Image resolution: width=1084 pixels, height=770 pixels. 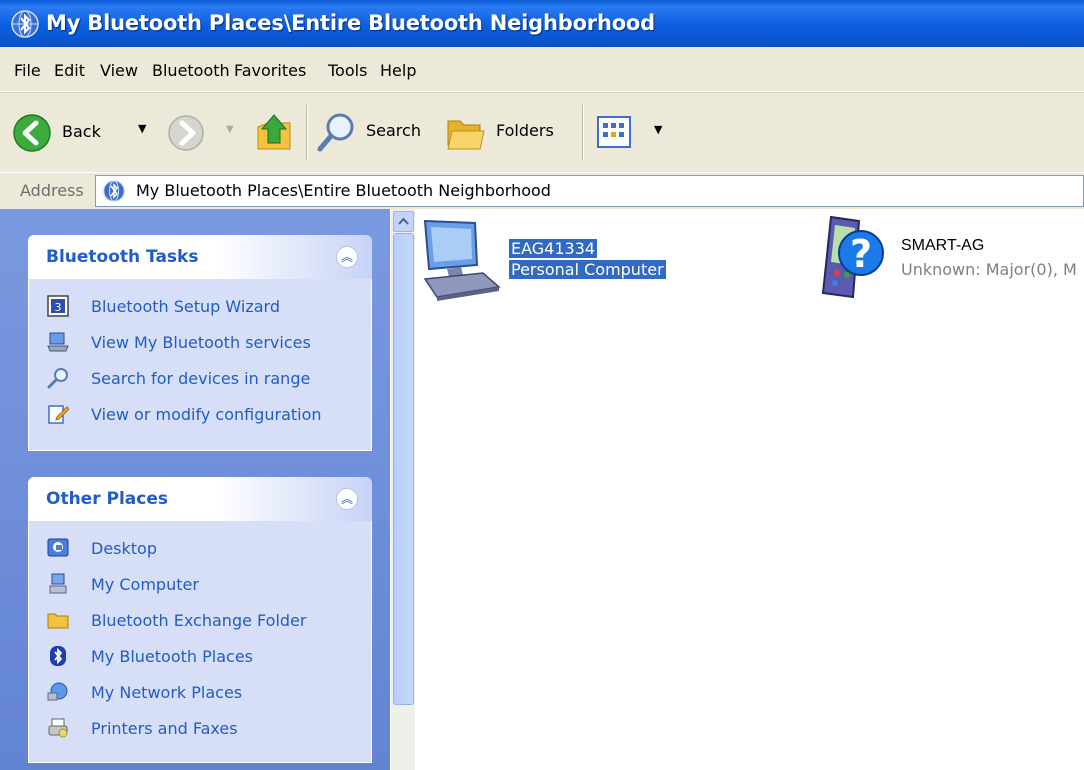 I want to click on menu-bluetooth: Bluetooth, so click(x=191, y=70).